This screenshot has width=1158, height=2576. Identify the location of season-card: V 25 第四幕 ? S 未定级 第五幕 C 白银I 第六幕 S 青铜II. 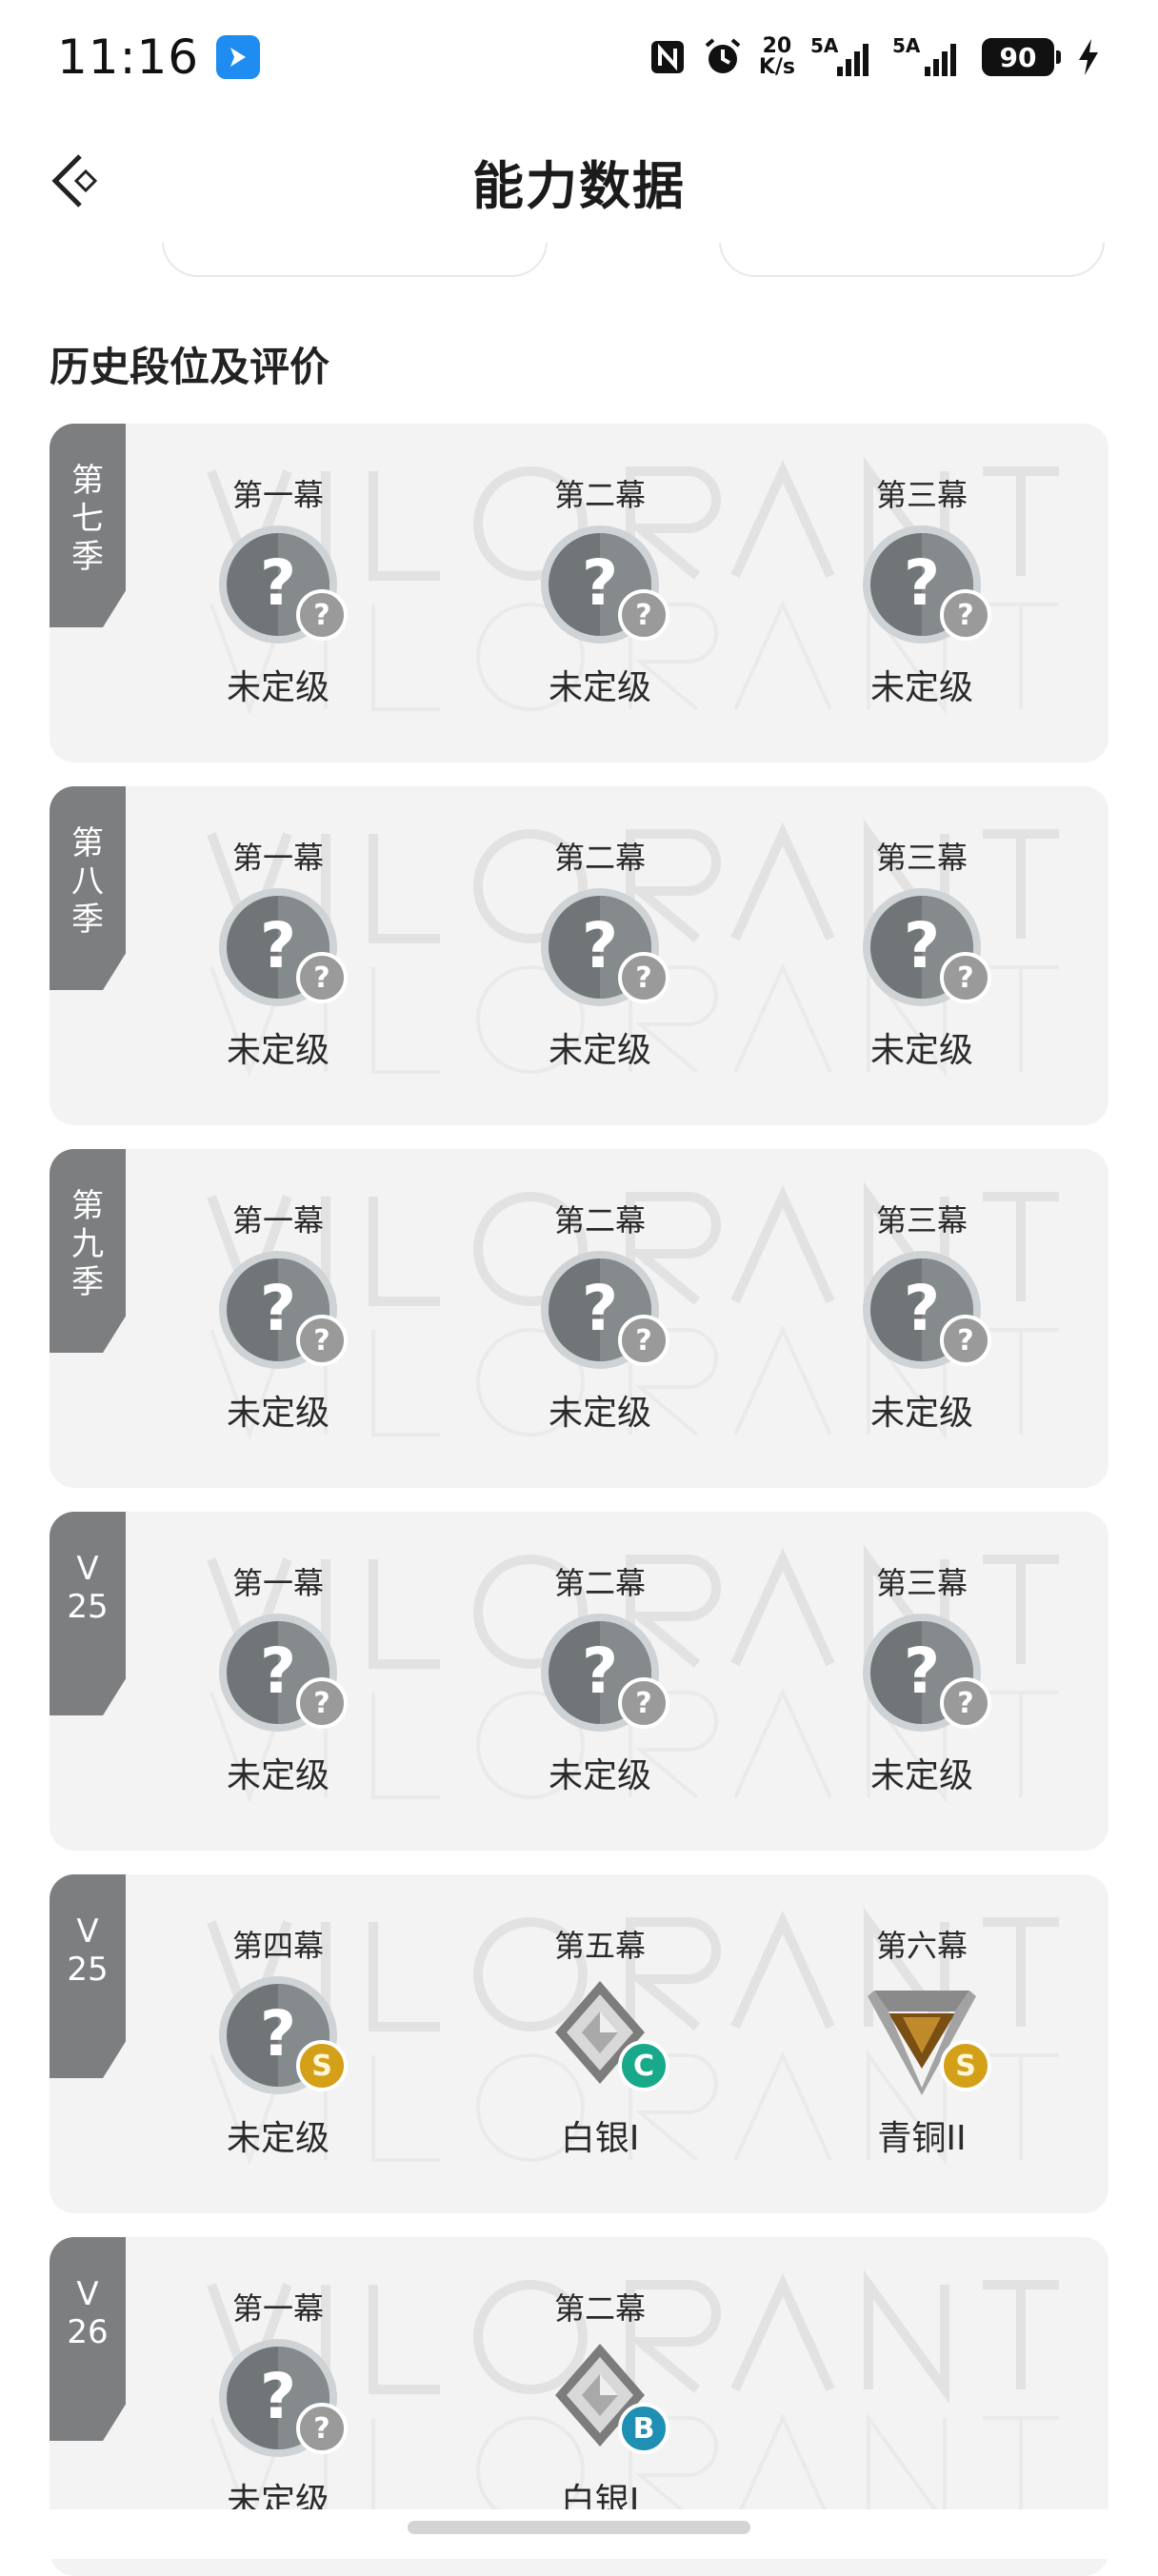
(579, 2043).